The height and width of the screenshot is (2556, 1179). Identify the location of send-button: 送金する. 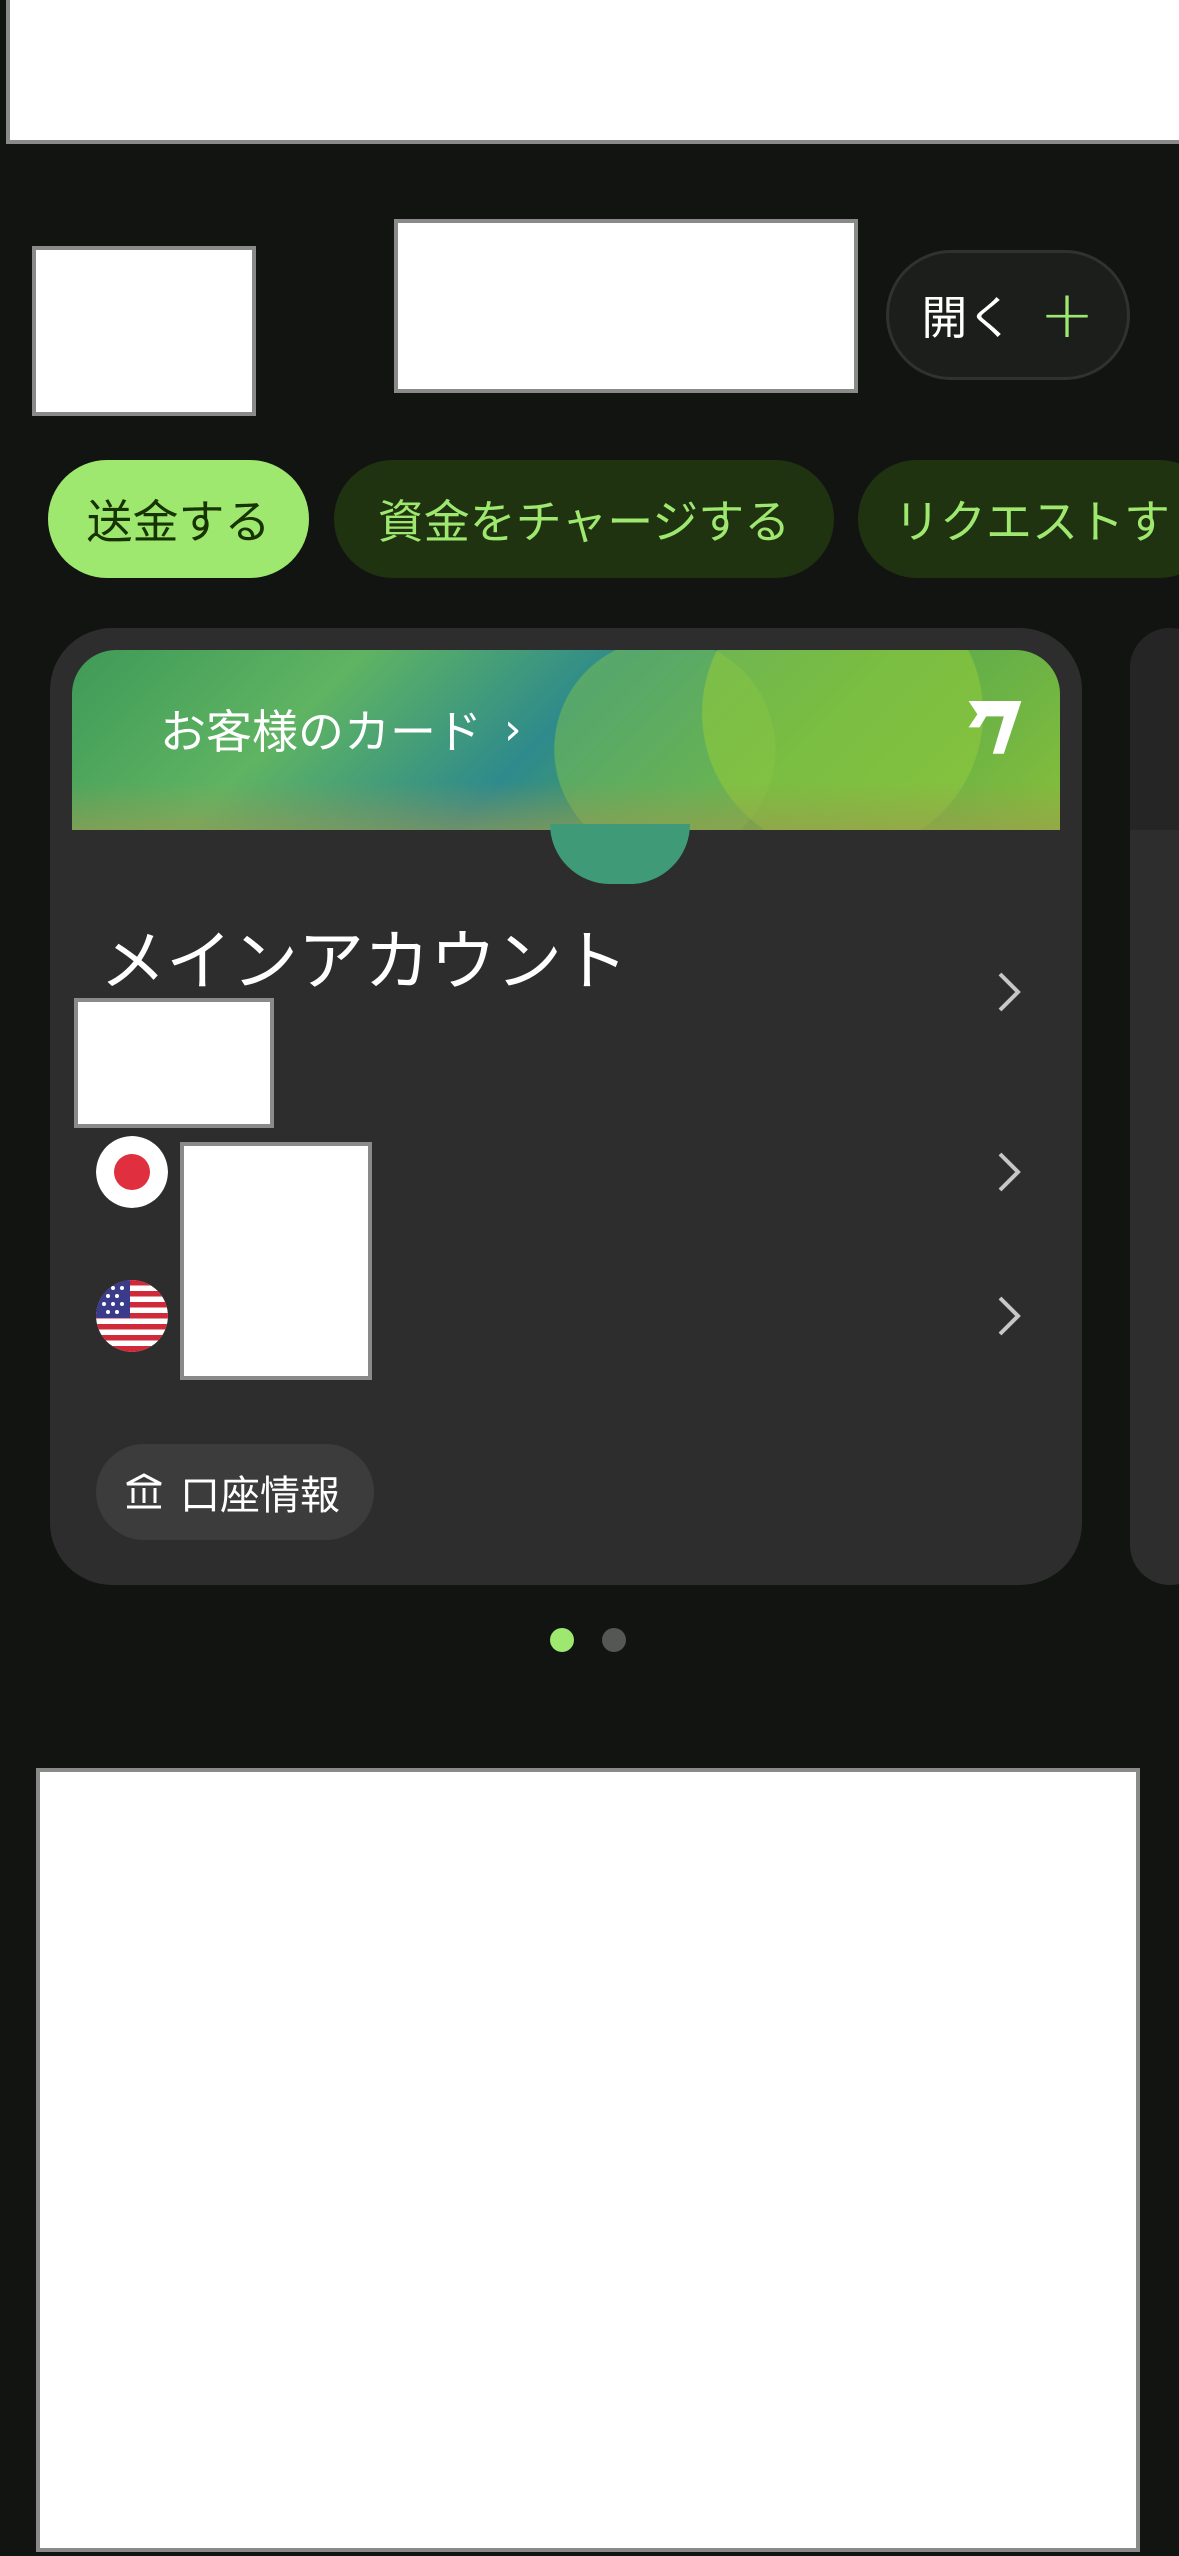
(178, 519).